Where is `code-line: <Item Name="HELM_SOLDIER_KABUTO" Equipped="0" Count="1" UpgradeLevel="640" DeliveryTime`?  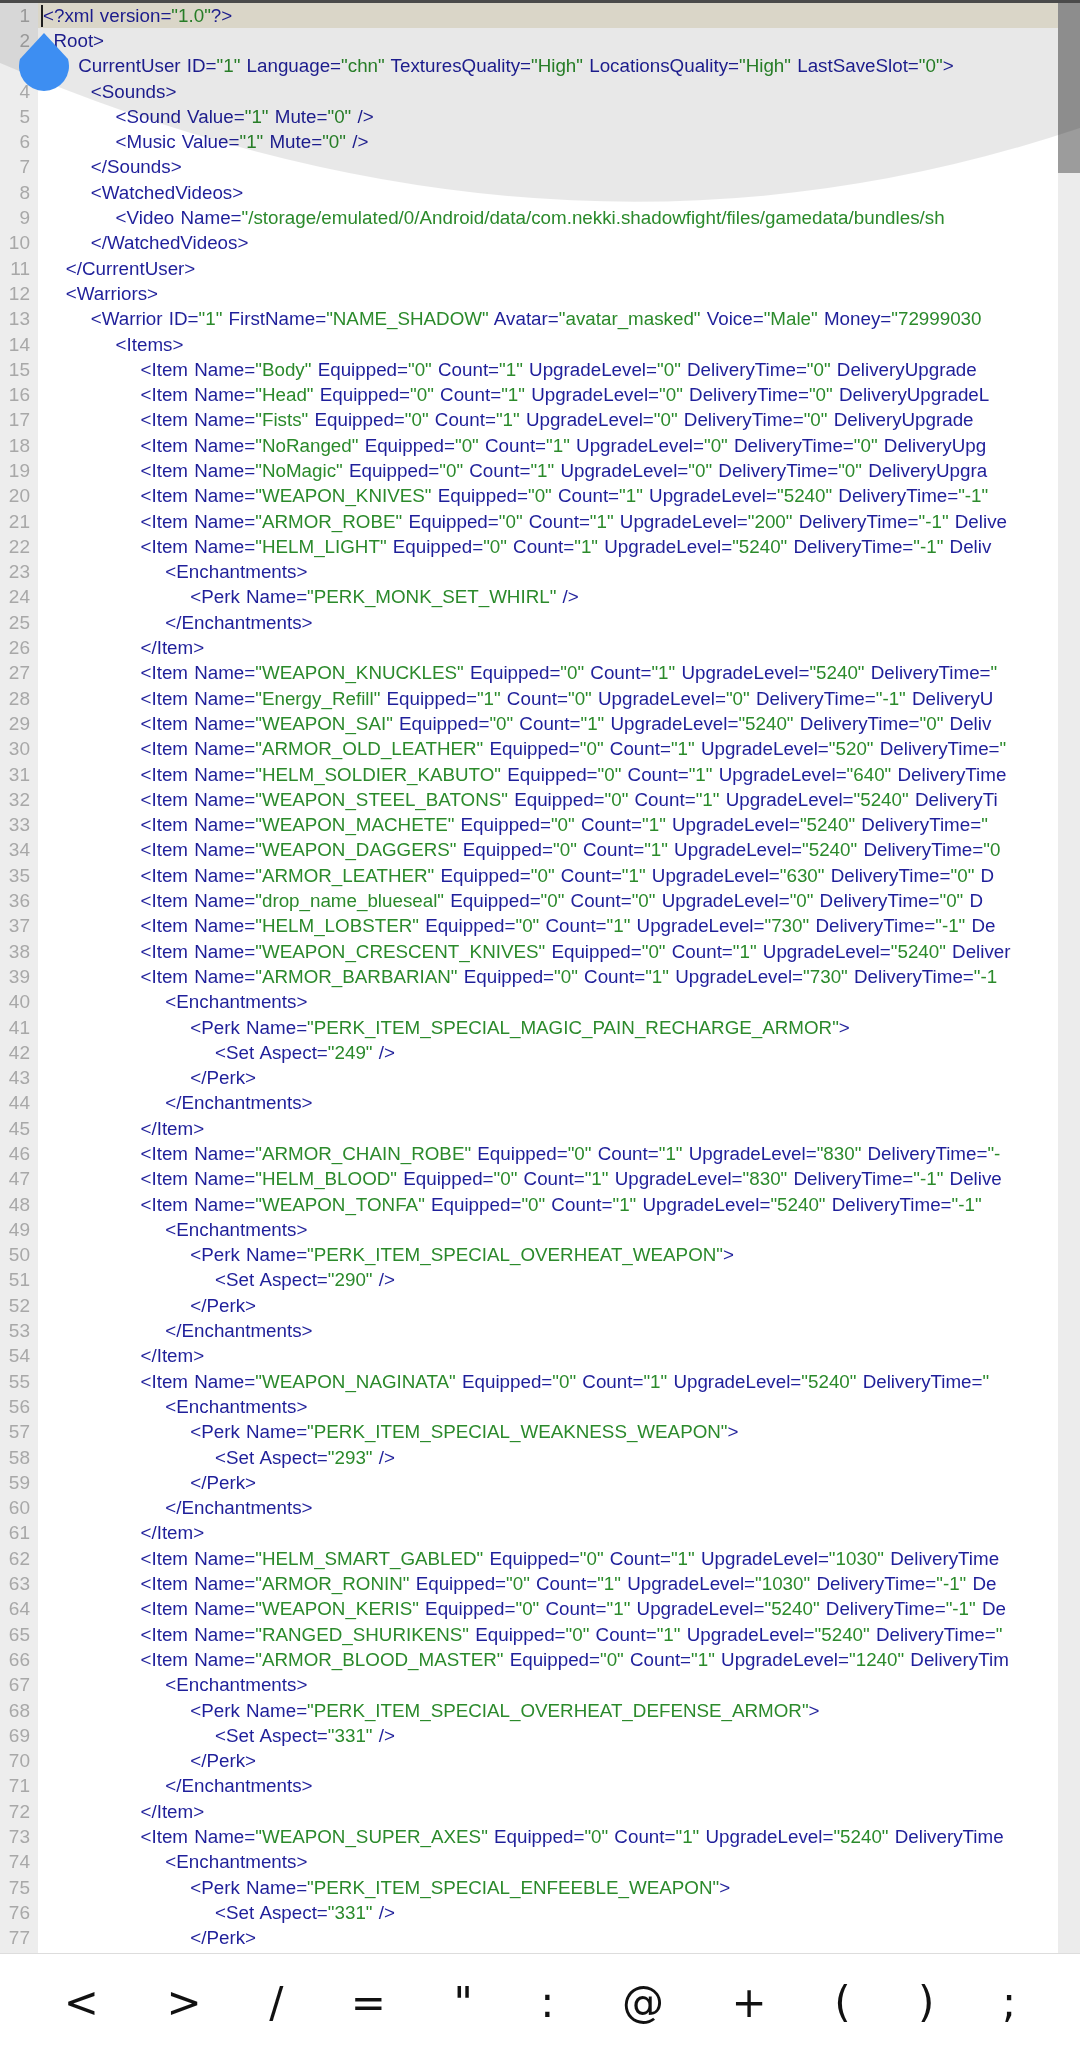 code-line: <Item Name="HELM_SOLDIER_KABUTO" Equipped="0" Count="1" UpgradeLevel="640" DeliveryTime is located at coordinates (573, 774).